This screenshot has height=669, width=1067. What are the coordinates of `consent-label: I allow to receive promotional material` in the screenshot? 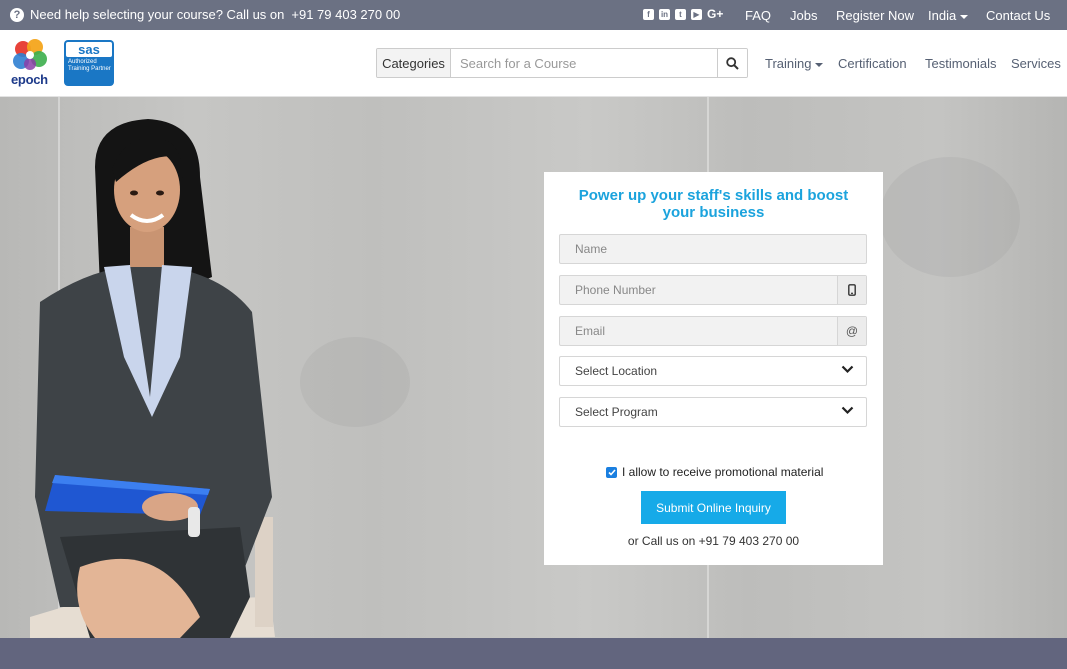 It's located at (723, 472).